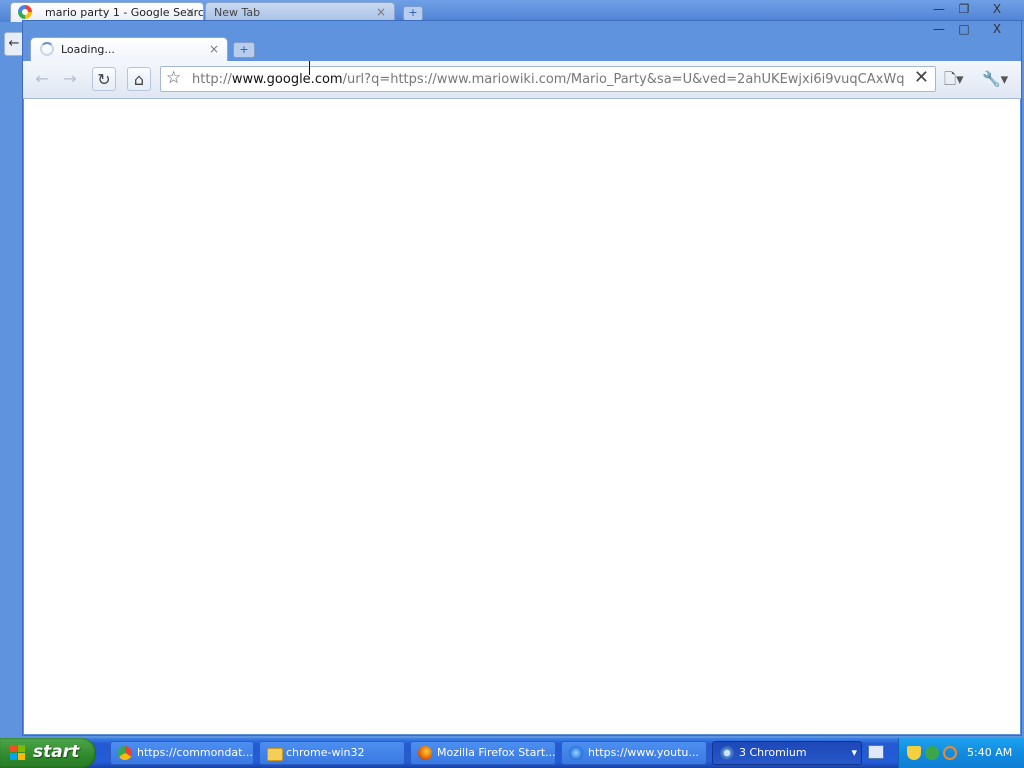 The height and width of the screenshot is (768, 1024). I want to click on start-button: start, so click(48, 753).